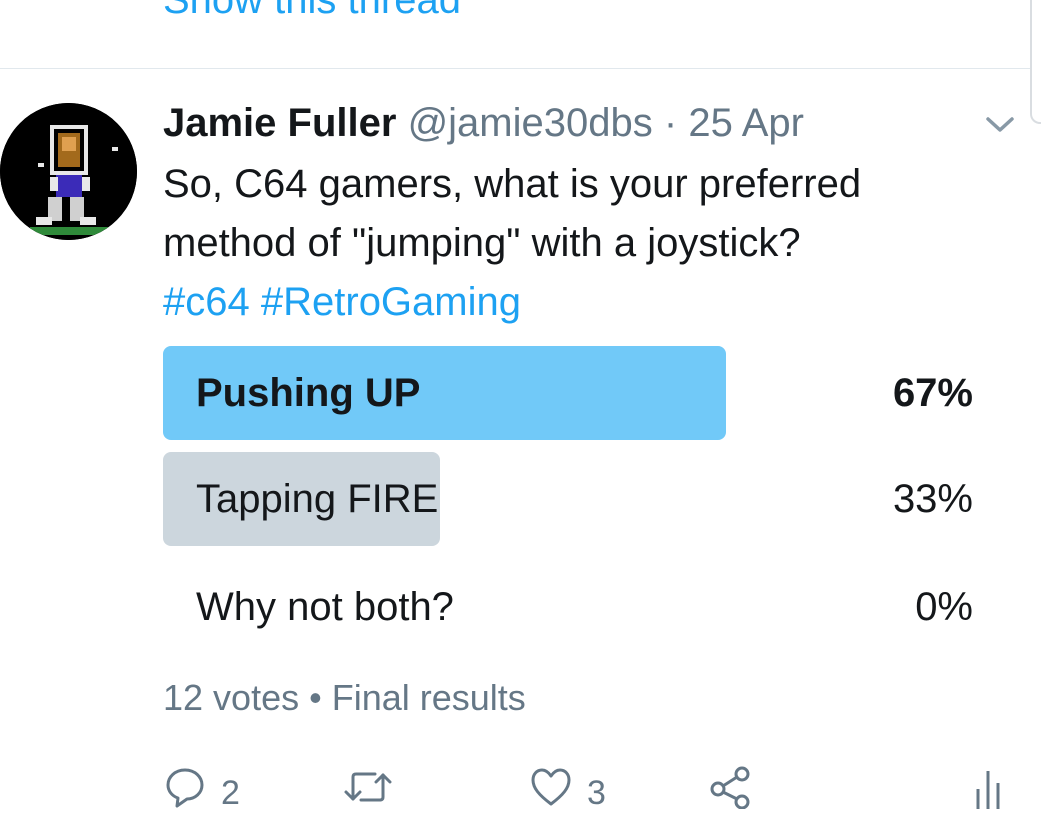 The image size is (1041, 825). Describe the element at coordinates (596, 793) in the screenshot. I see `like-count: 3` at that location.